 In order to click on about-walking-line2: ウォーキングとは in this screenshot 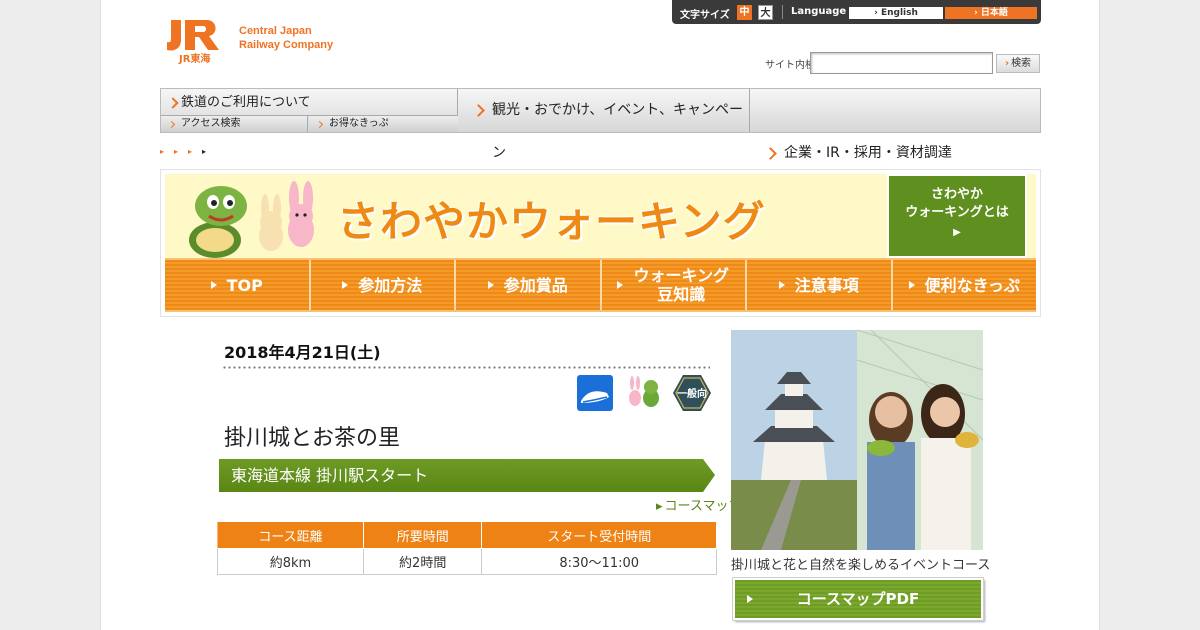, I will do `click(957, 212)`.